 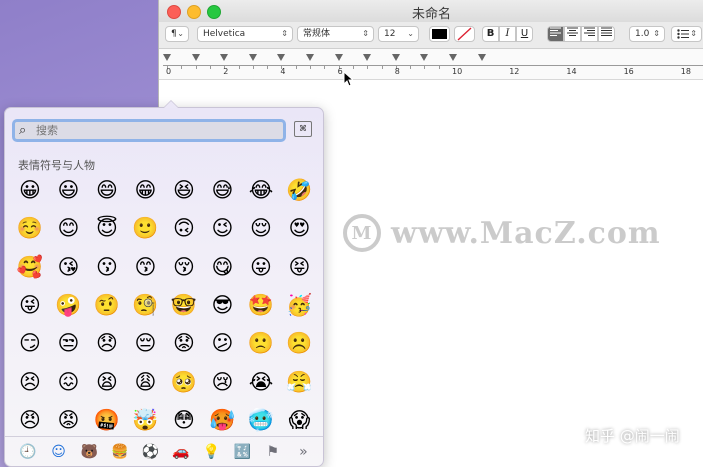 What do you see at coordinates (107, 267) in the screenshot?
I see `emoji-cell: 😗` at bounding box center [107, 267].